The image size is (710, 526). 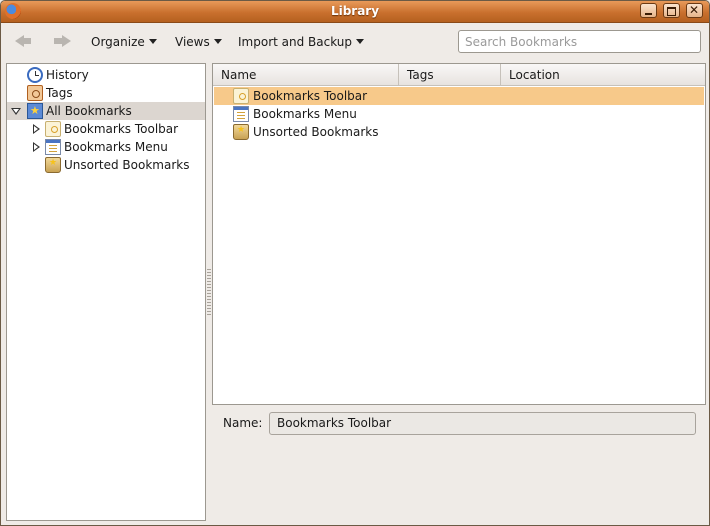 What do you see at coordinates (459, 96) in the screenshot?
I see `list-item: Bookmarks Toolbar` at bounding box center [459, 96].